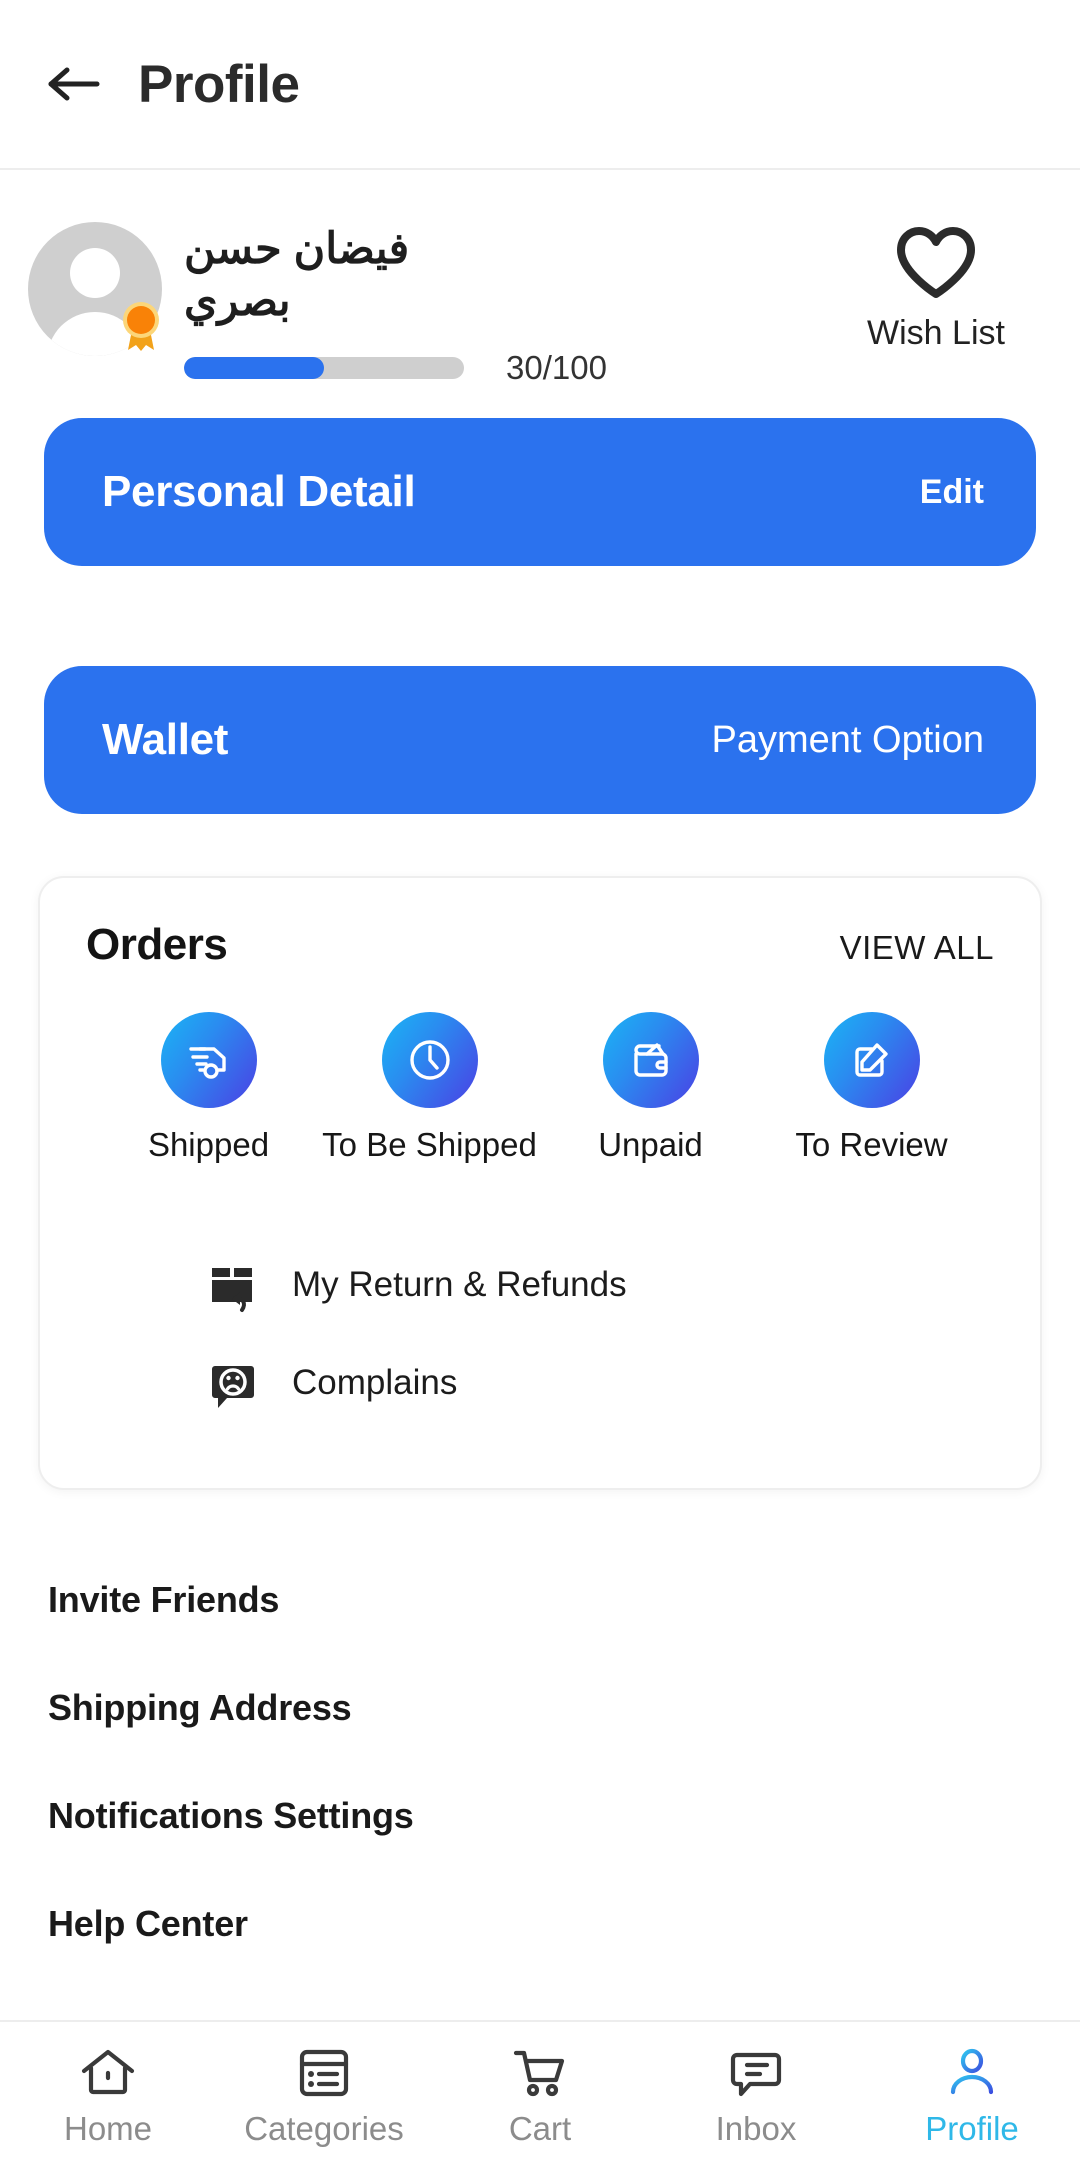 The image size is (1080, 2172). I want to click on wallet-payment-option-button: Payment Option, so click(848, 740).